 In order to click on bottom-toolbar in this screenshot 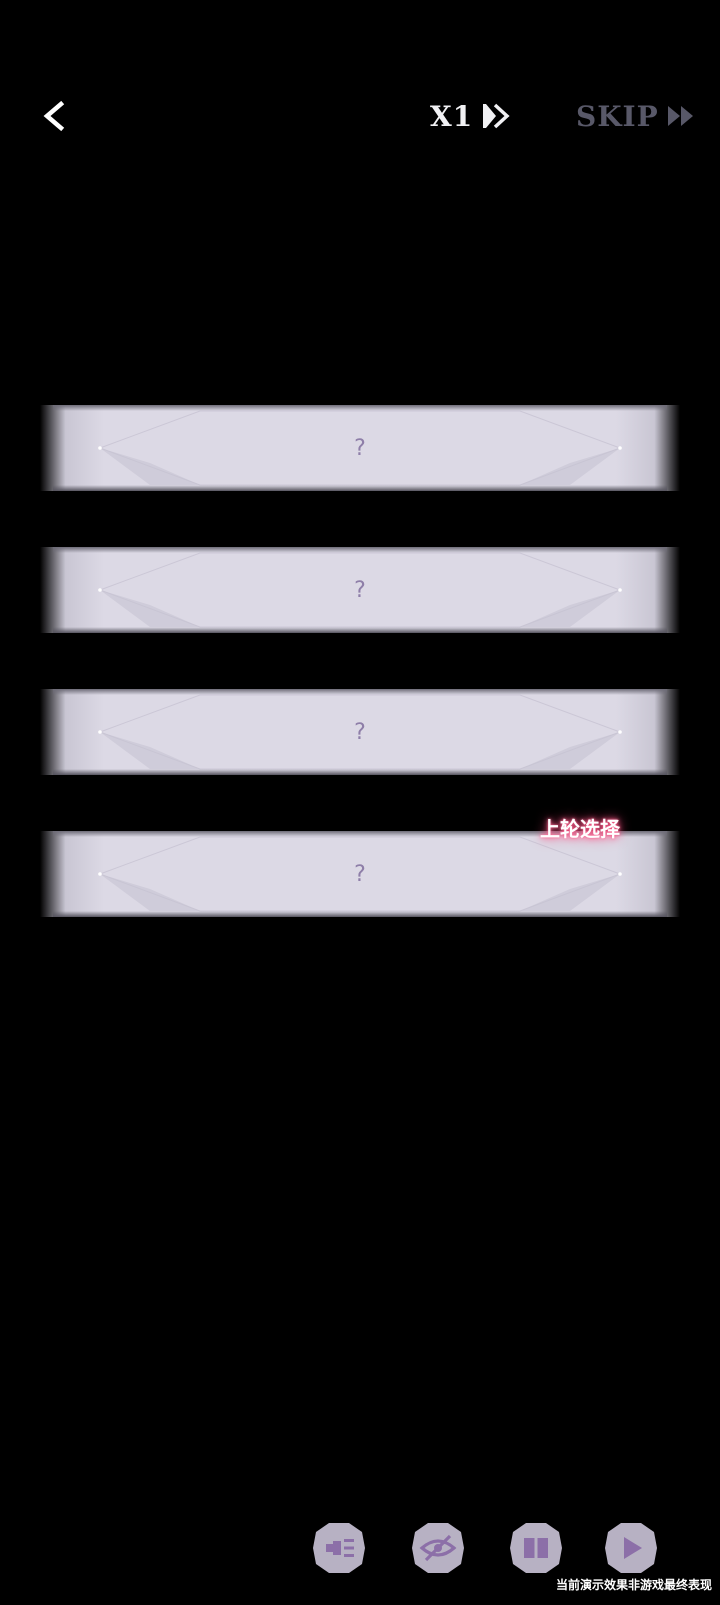, I will do `click(360, 1548)`.